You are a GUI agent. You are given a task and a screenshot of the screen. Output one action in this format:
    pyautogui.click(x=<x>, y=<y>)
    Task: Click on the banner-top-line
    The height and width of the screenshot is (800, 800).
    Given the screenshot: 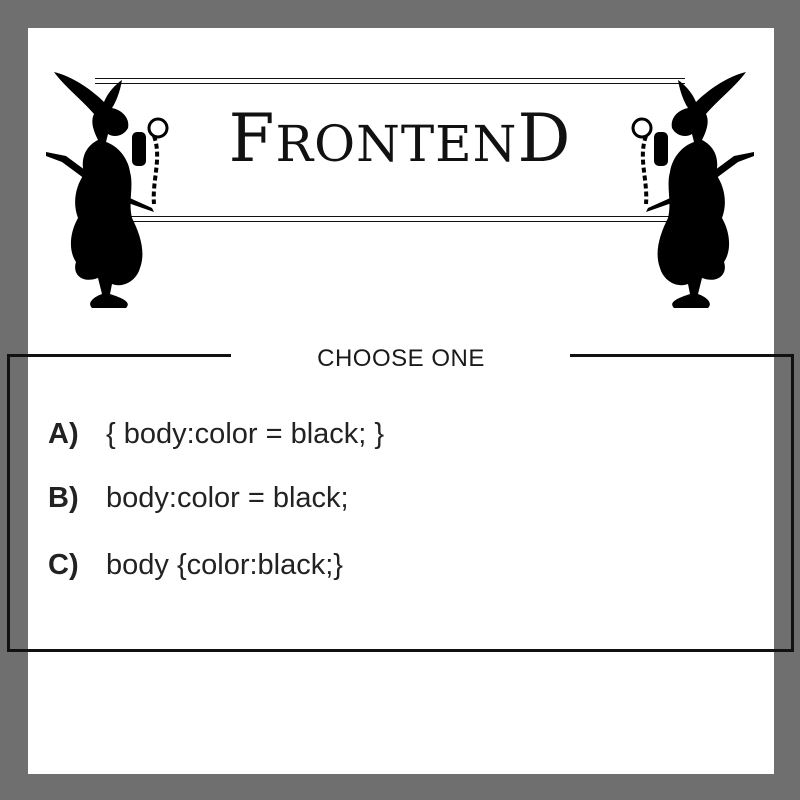 What is the action you would take?
    pyautogui.click(x=390, y=78)
    